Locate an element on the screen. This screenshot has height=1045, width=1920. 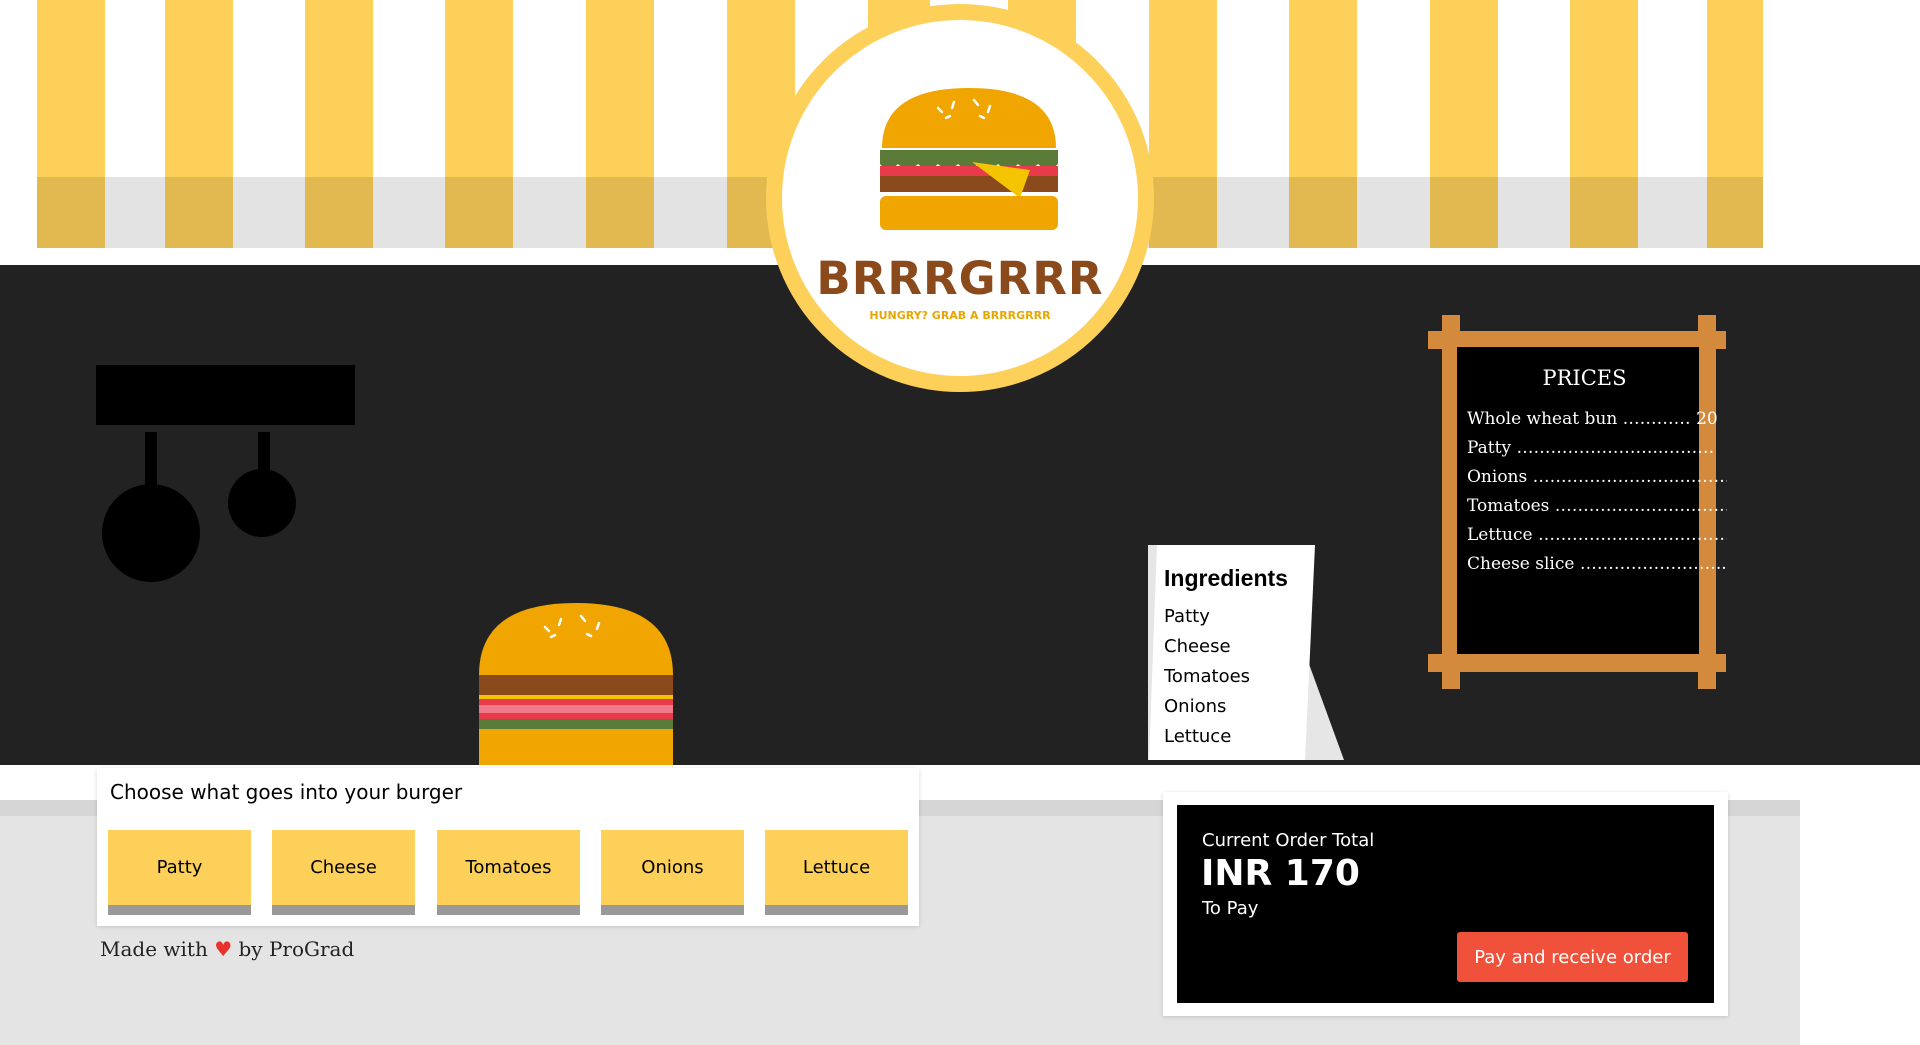
price-line: Cheese slice …………………….. is located at coordinates (1597, 564).